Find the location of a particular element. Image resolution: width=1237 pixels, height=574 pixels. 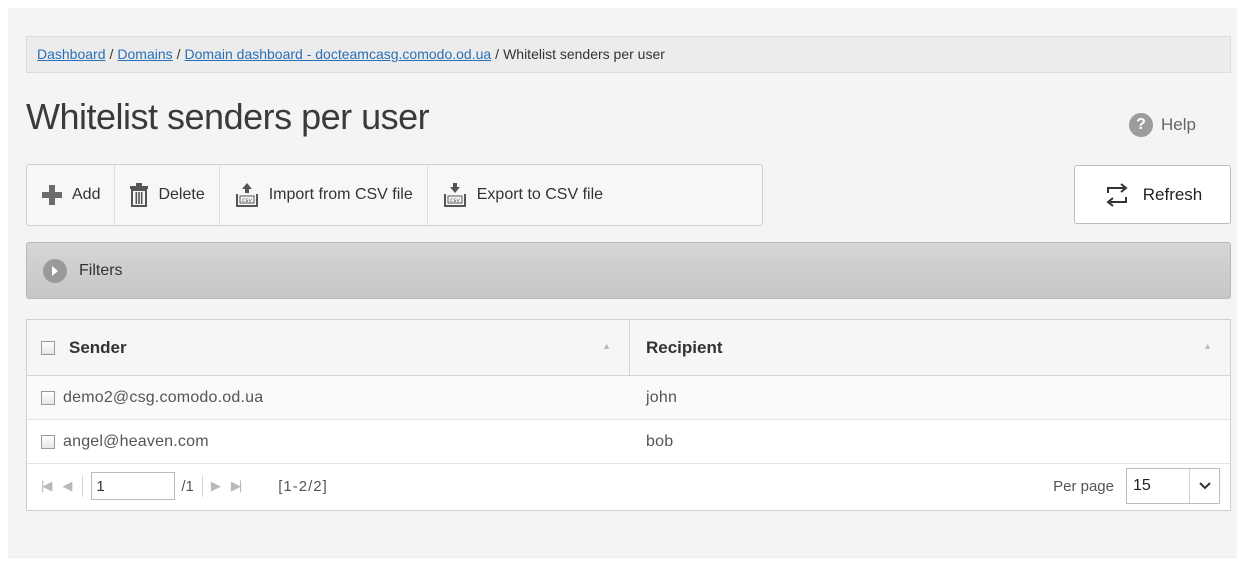

refresh-label: Refresh is located at coordinates (1172, 194).